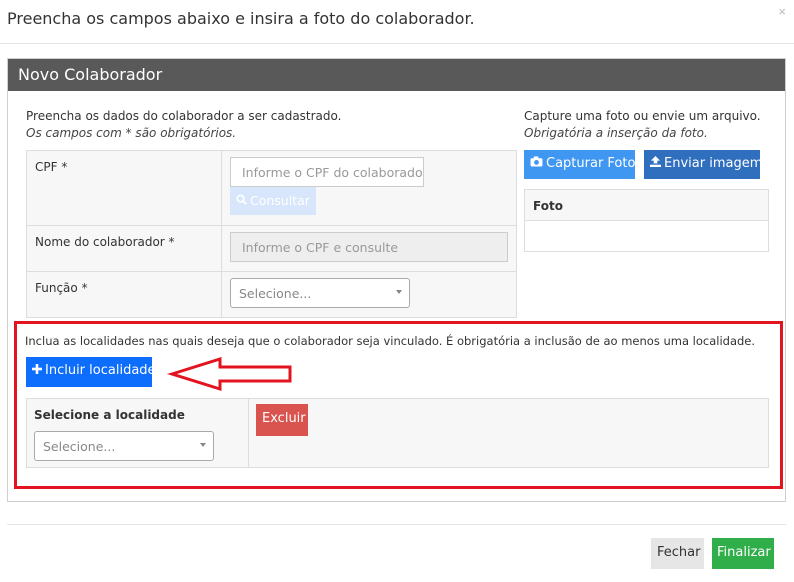 This screenshot has width=794, height=582. What do you see at coordinates (782, 11) in the screenshot?
I see `close-icon: ×` at bounding box center [782, 11].